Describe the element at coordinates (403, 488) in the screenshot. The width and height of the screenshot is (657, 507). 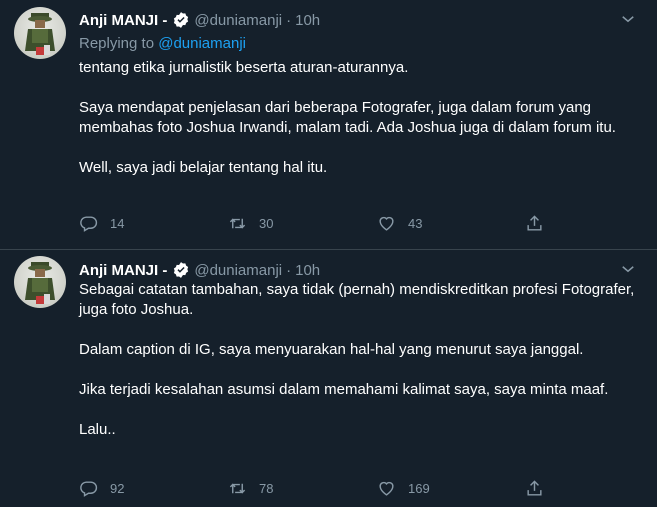
I see `like-button: 169` at that location.